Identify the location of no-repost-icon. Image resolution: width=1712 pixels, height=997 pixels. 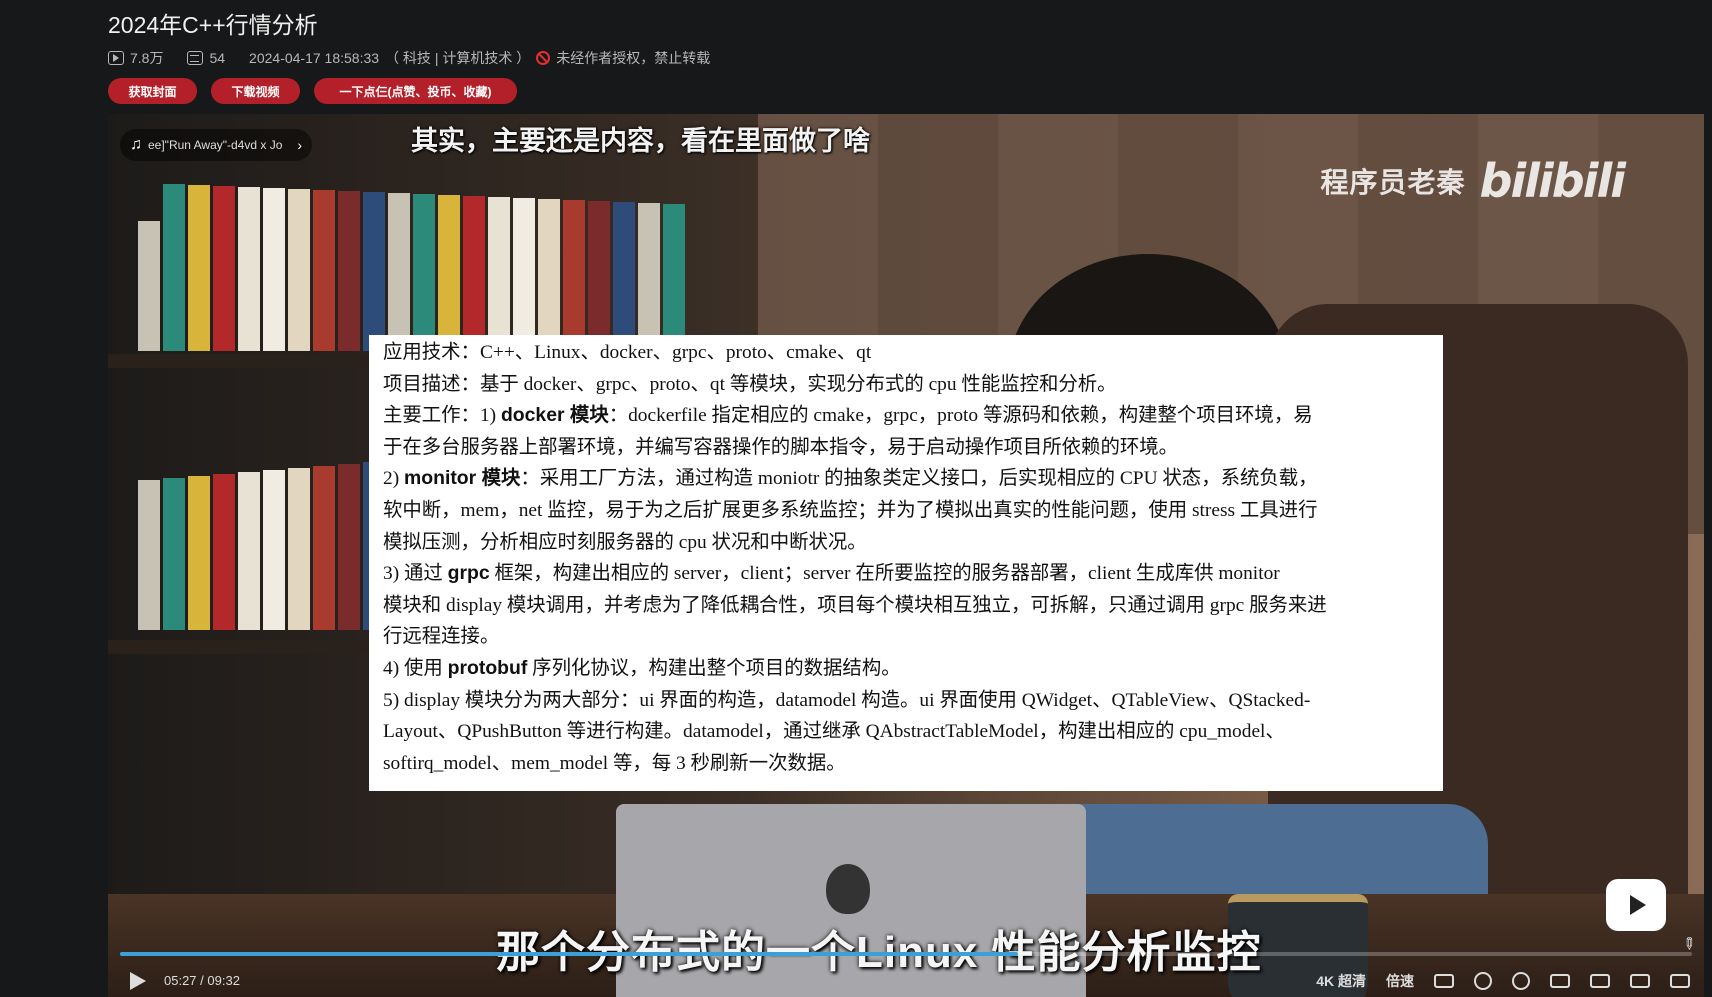
(543, 58).